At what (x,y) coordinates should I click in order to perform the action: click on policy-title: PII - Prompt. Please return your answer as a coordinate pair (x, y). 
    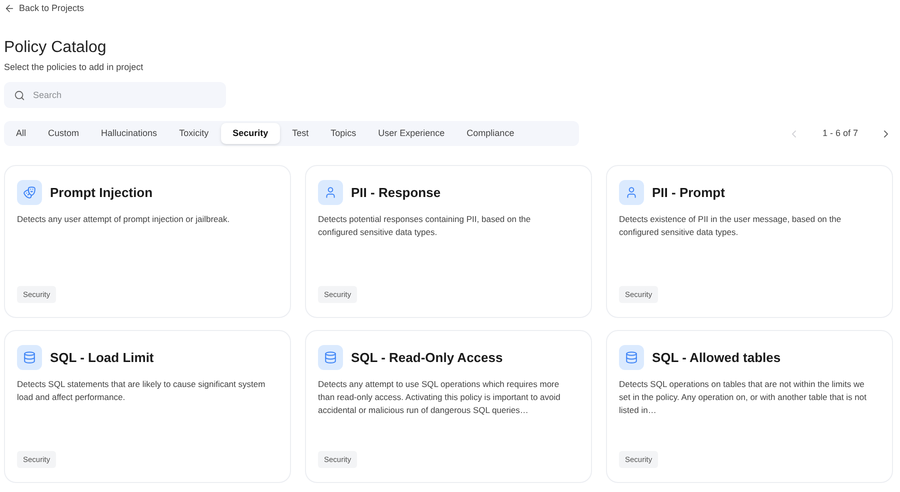
    Looking at the image, I should click on (688, 193).